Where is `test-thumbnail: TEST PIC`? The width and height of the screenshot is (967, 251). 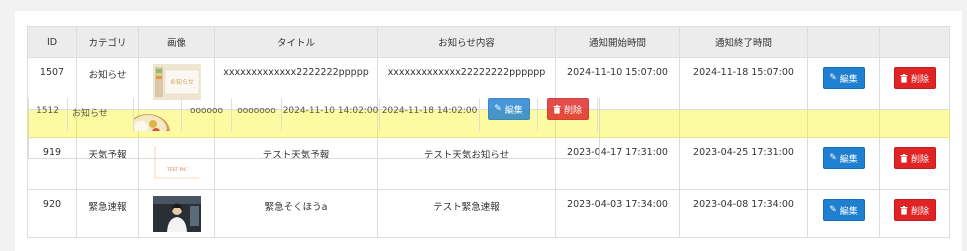
test-thumbnail: TEST PIC is located at coordinates (176, 162).